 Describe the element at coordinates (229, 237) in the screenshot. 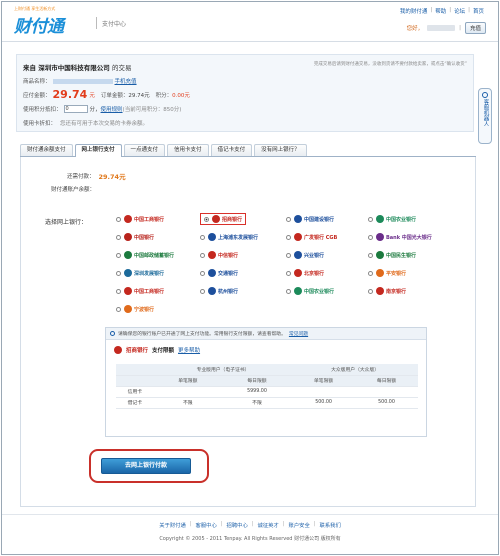

I see `bank-option: 上海浦东发展银行` at that location.